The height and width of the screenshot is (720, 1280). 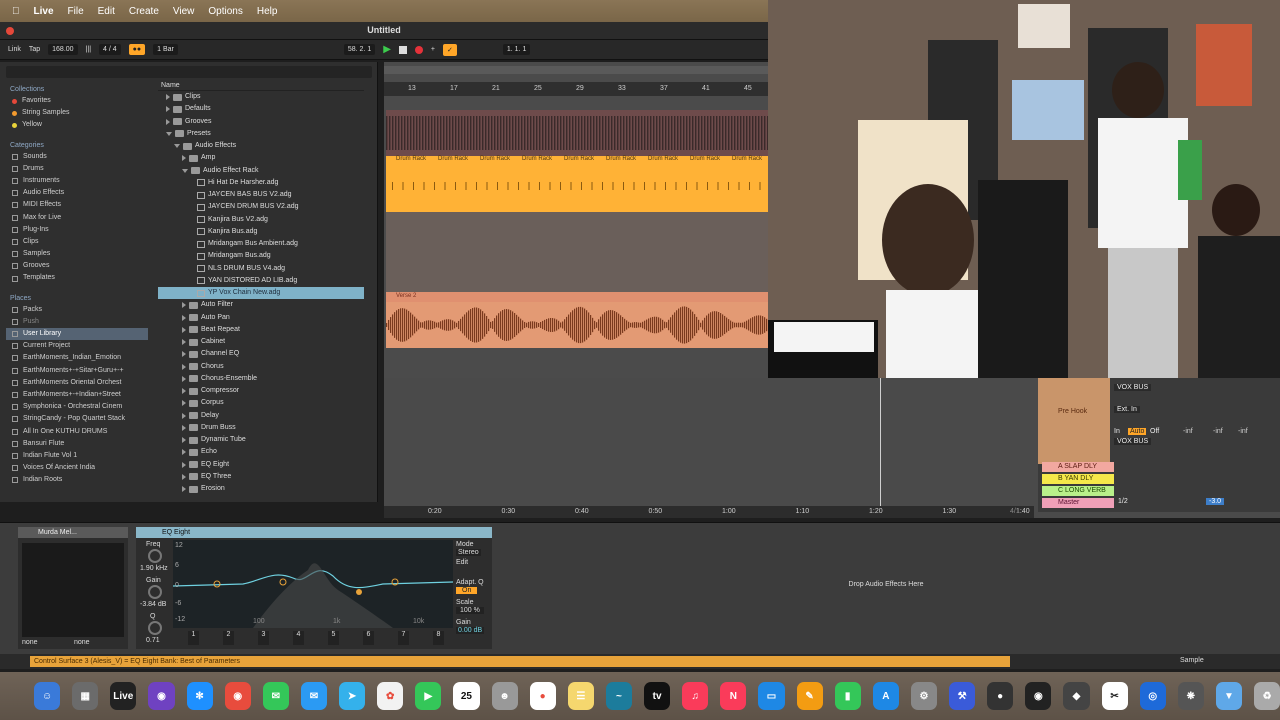 I want to click on folder-row: Erosion, so click(x=261, y=489).